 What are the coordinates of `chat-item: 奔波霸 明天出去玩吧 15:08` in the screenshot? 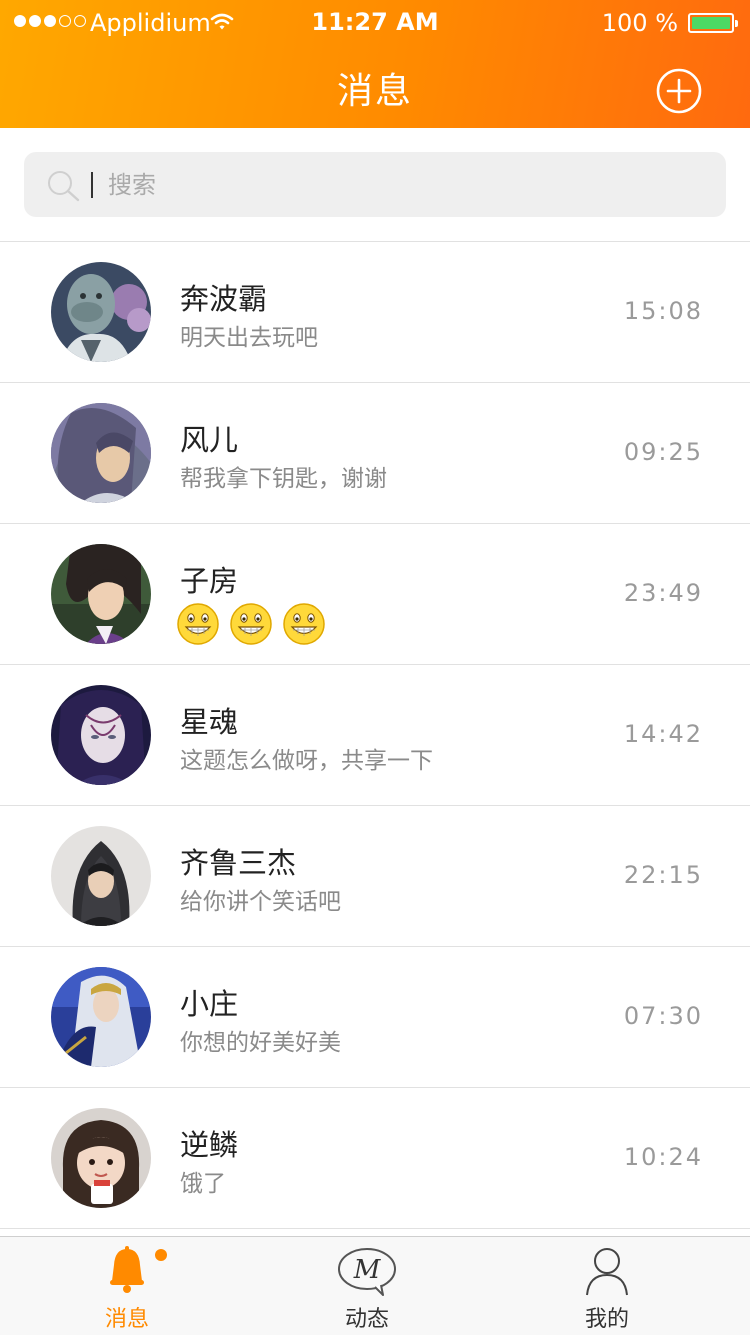 It's located at (375, 312).